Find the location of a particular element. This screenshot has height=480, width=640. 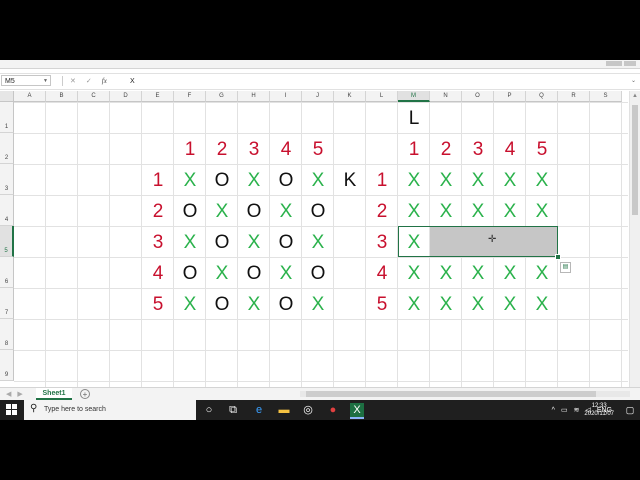

column-header: S is located at coordinates (606, 96).